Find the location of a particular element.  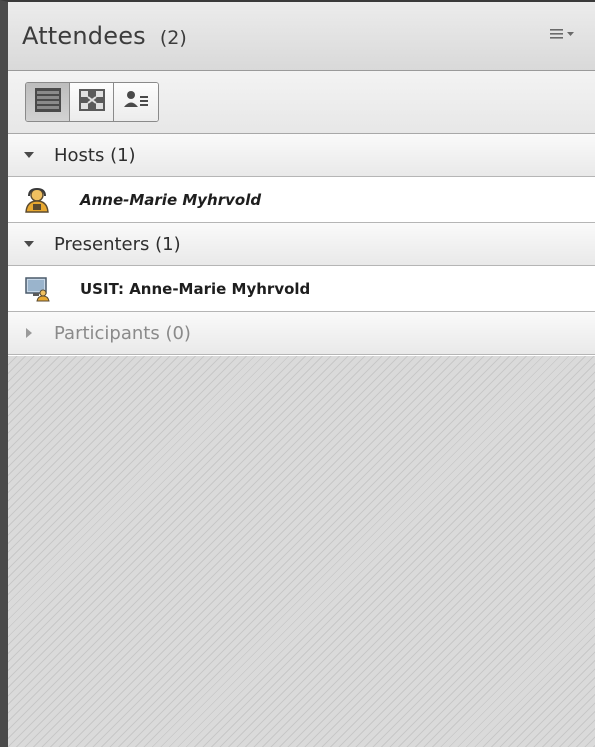

breakout-view-button is located at coordinates (92, 102).